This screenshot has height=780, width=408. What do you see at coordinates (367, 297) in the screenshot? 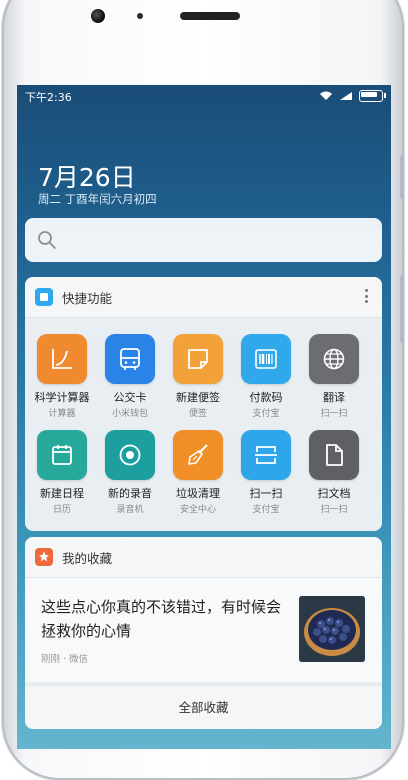
I see `more-menu-icon` at bounding box center [367, 297].